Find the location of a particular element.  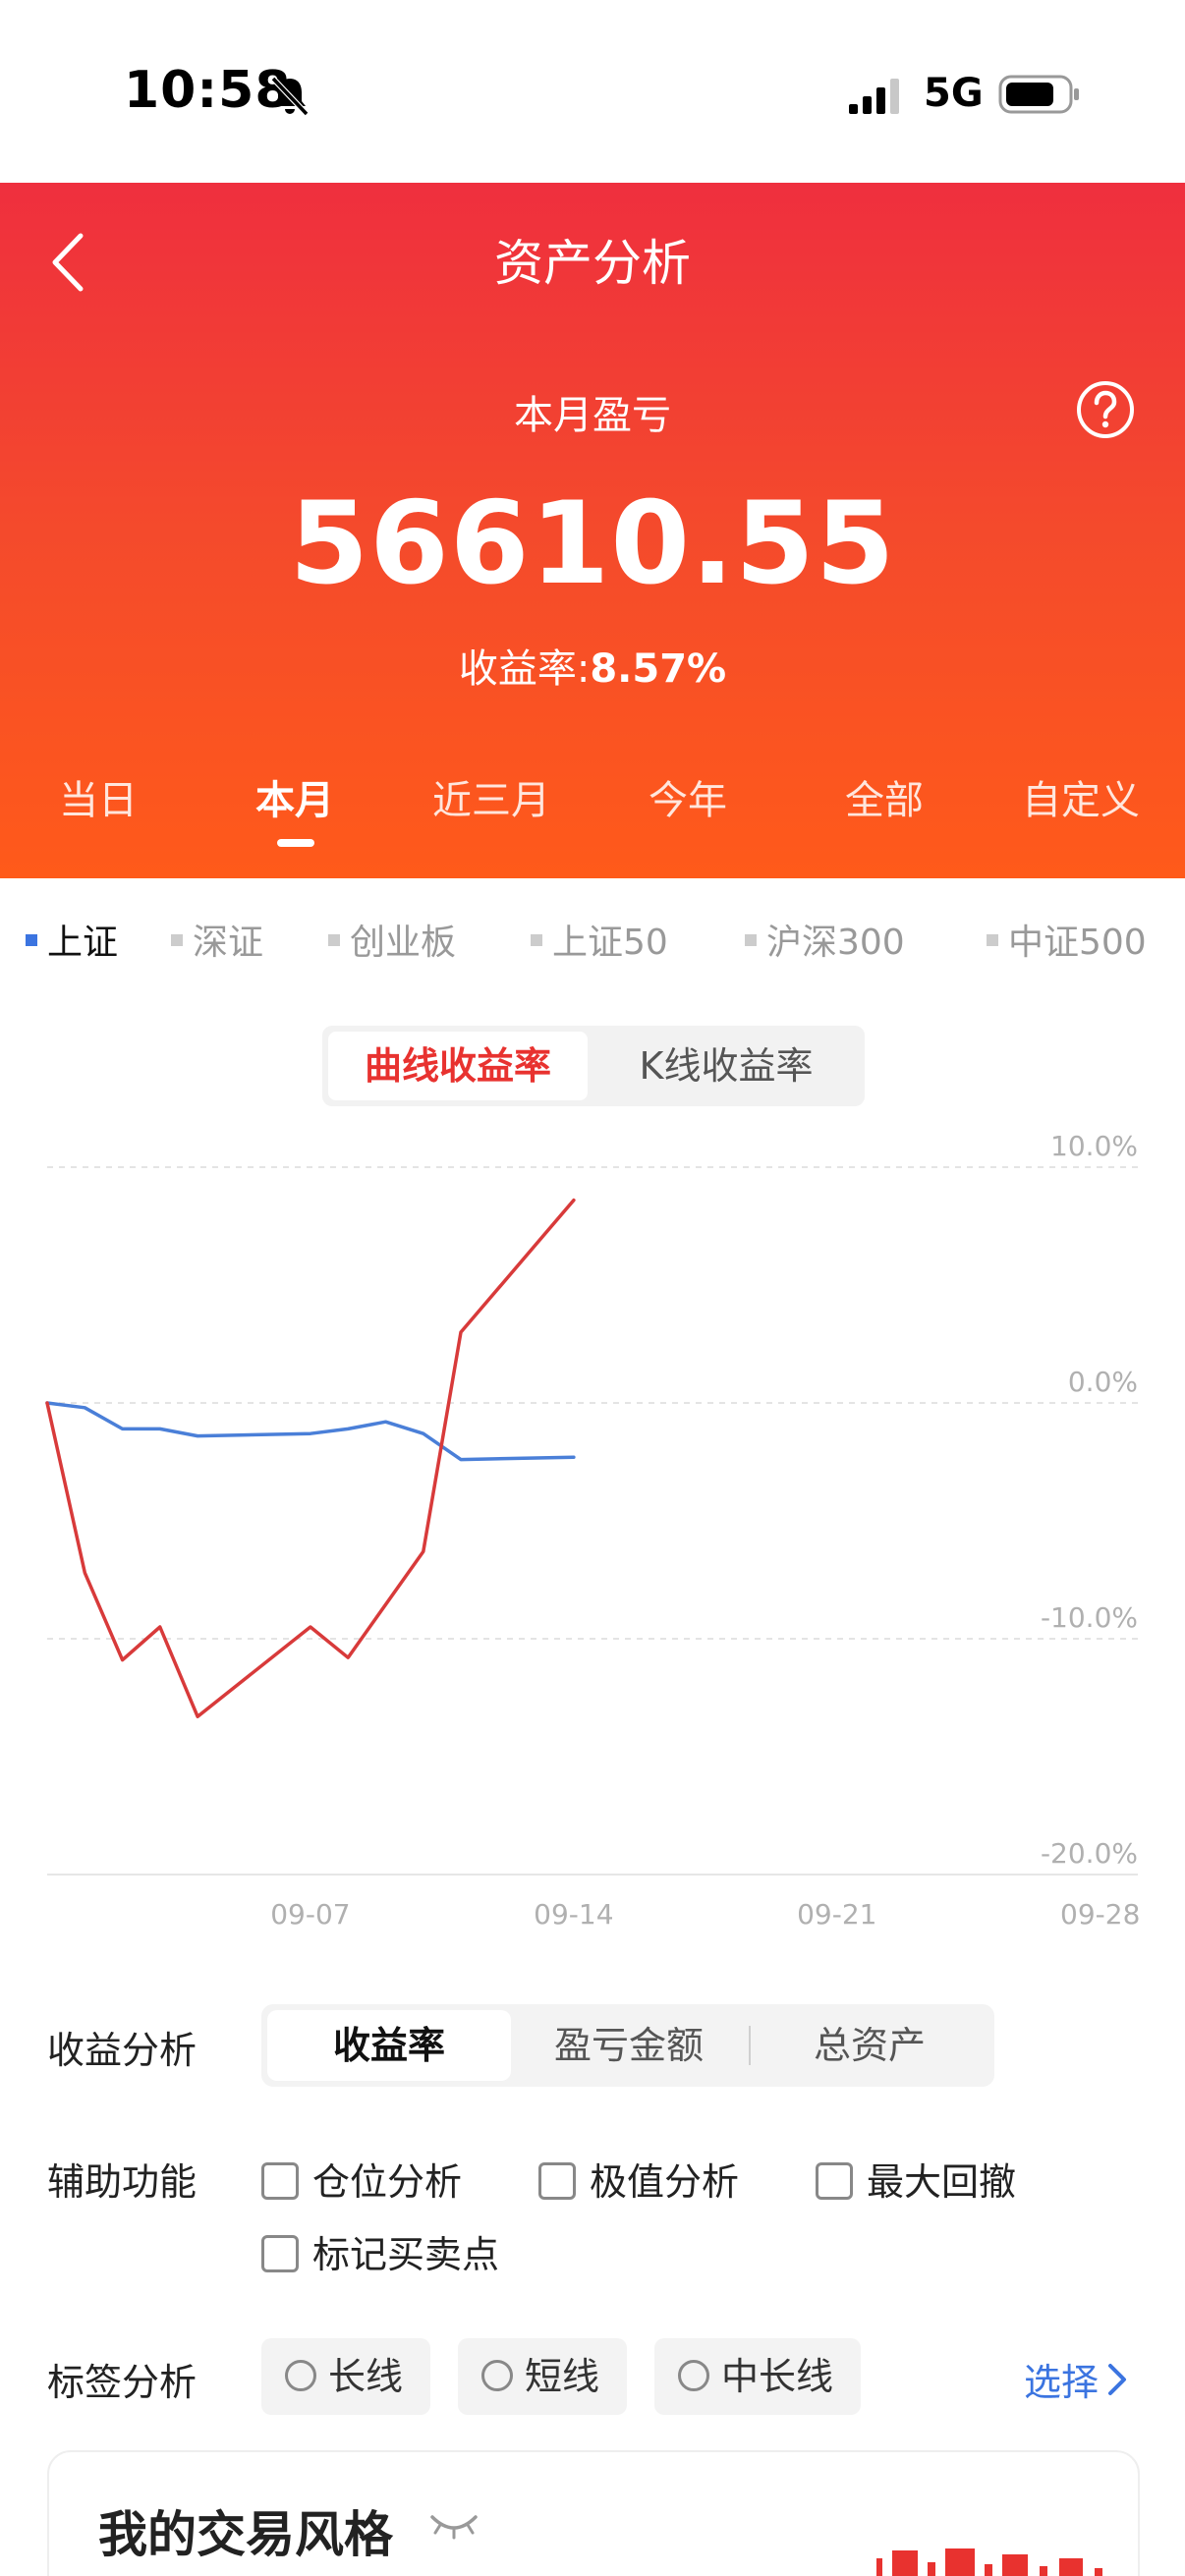

index-selector: 上证 深证 创业板 上证50 沪深300 中证500 is located at coordinates (592, 943).